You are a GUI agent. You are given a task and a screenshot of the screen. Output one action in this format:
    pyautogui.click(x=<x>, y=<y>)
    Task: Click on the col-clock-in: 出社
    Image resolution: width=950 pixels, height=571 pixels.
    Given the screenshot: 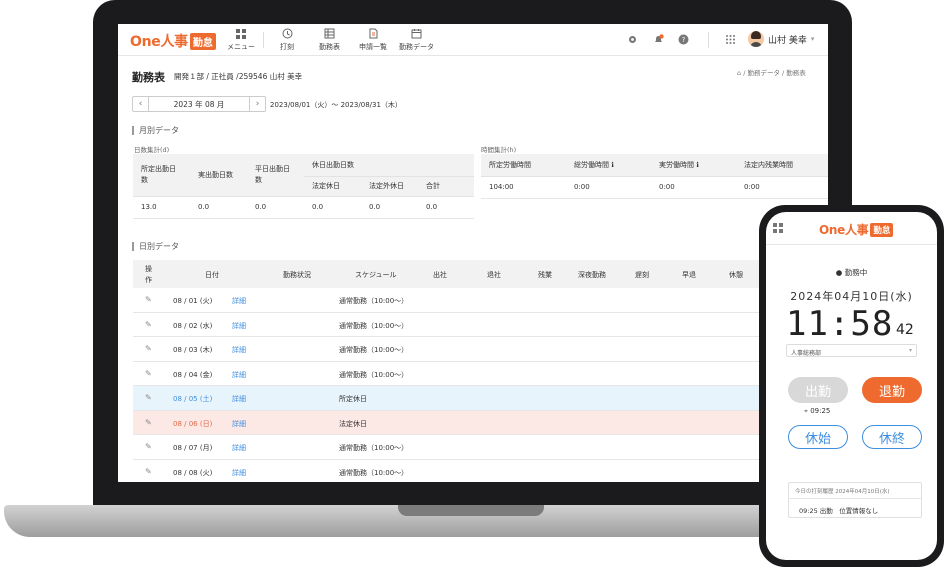 What is the action you would take?
    pyautogui.click(x=440, y=275)
    